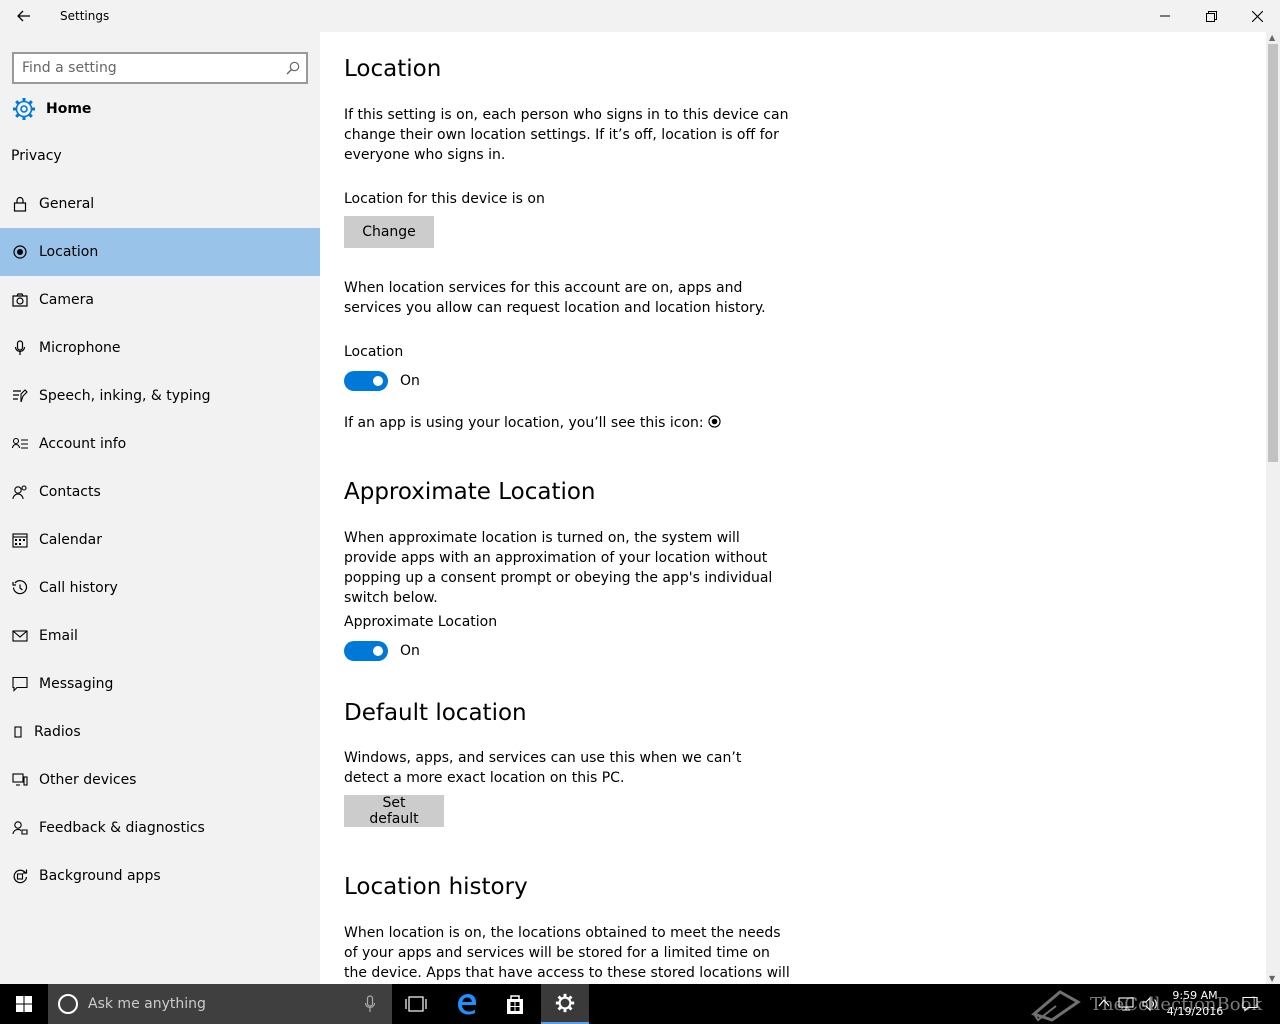  What do you see at coordinates (1211, 16) in the screenshot?
I see `restore-button` at bounding box center [1211, 16].